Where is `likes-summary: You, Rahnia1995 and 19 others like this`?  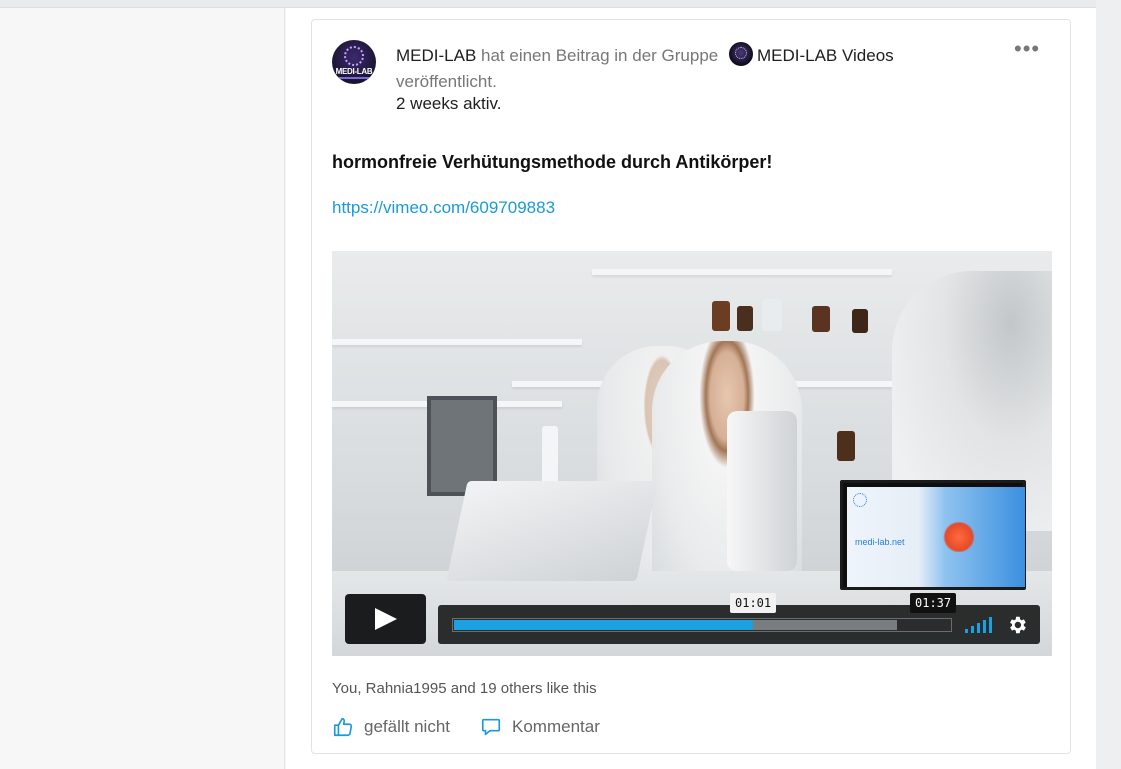
likes-summary: You, Rahnia1995 and 19 others like this is located at coordinates (464, 688).